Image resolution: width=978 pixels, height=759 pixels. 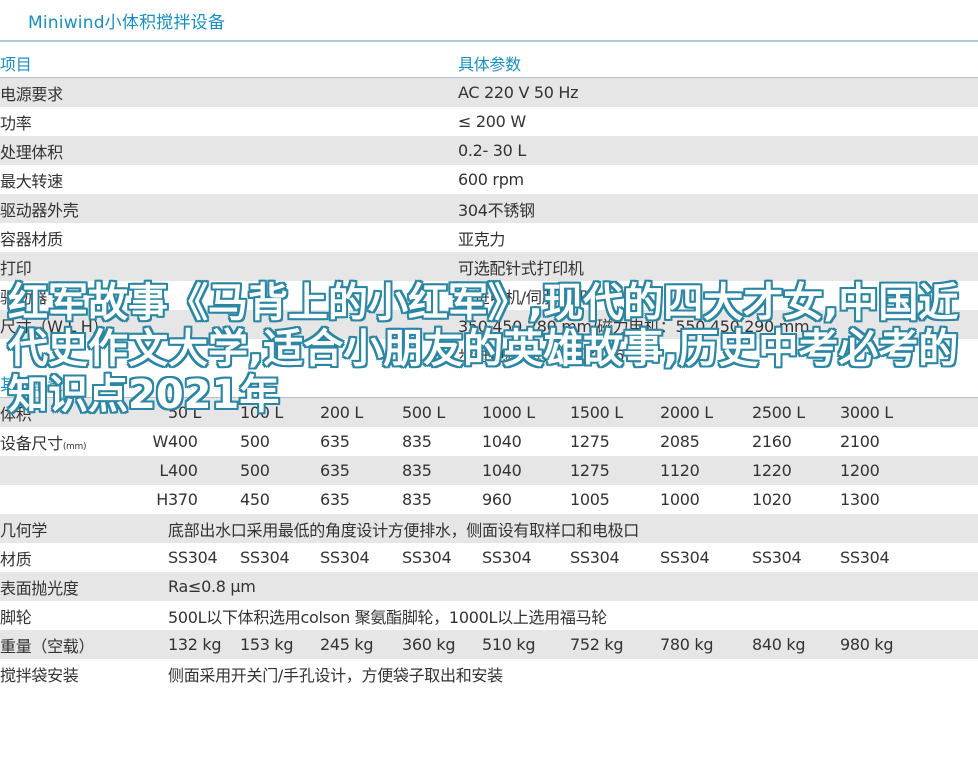 I want to click on table-row: 最大转速 600 rpm, so click(x=489, y=179).